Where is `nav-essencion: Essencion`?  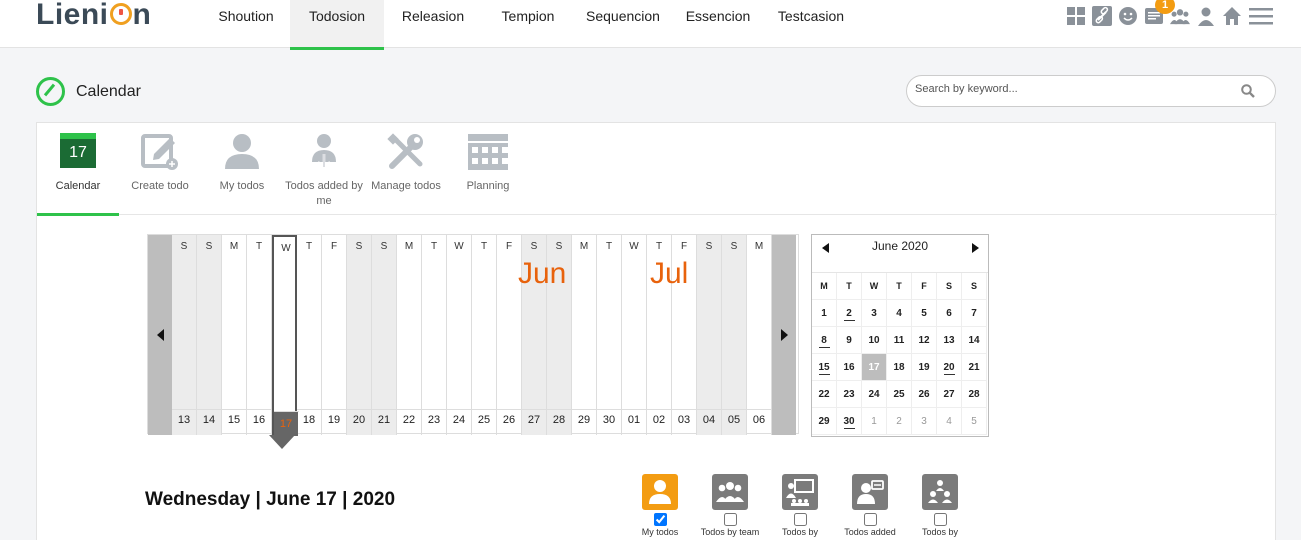
nav-essencion: Essencion is located at coordinates (718, 25).